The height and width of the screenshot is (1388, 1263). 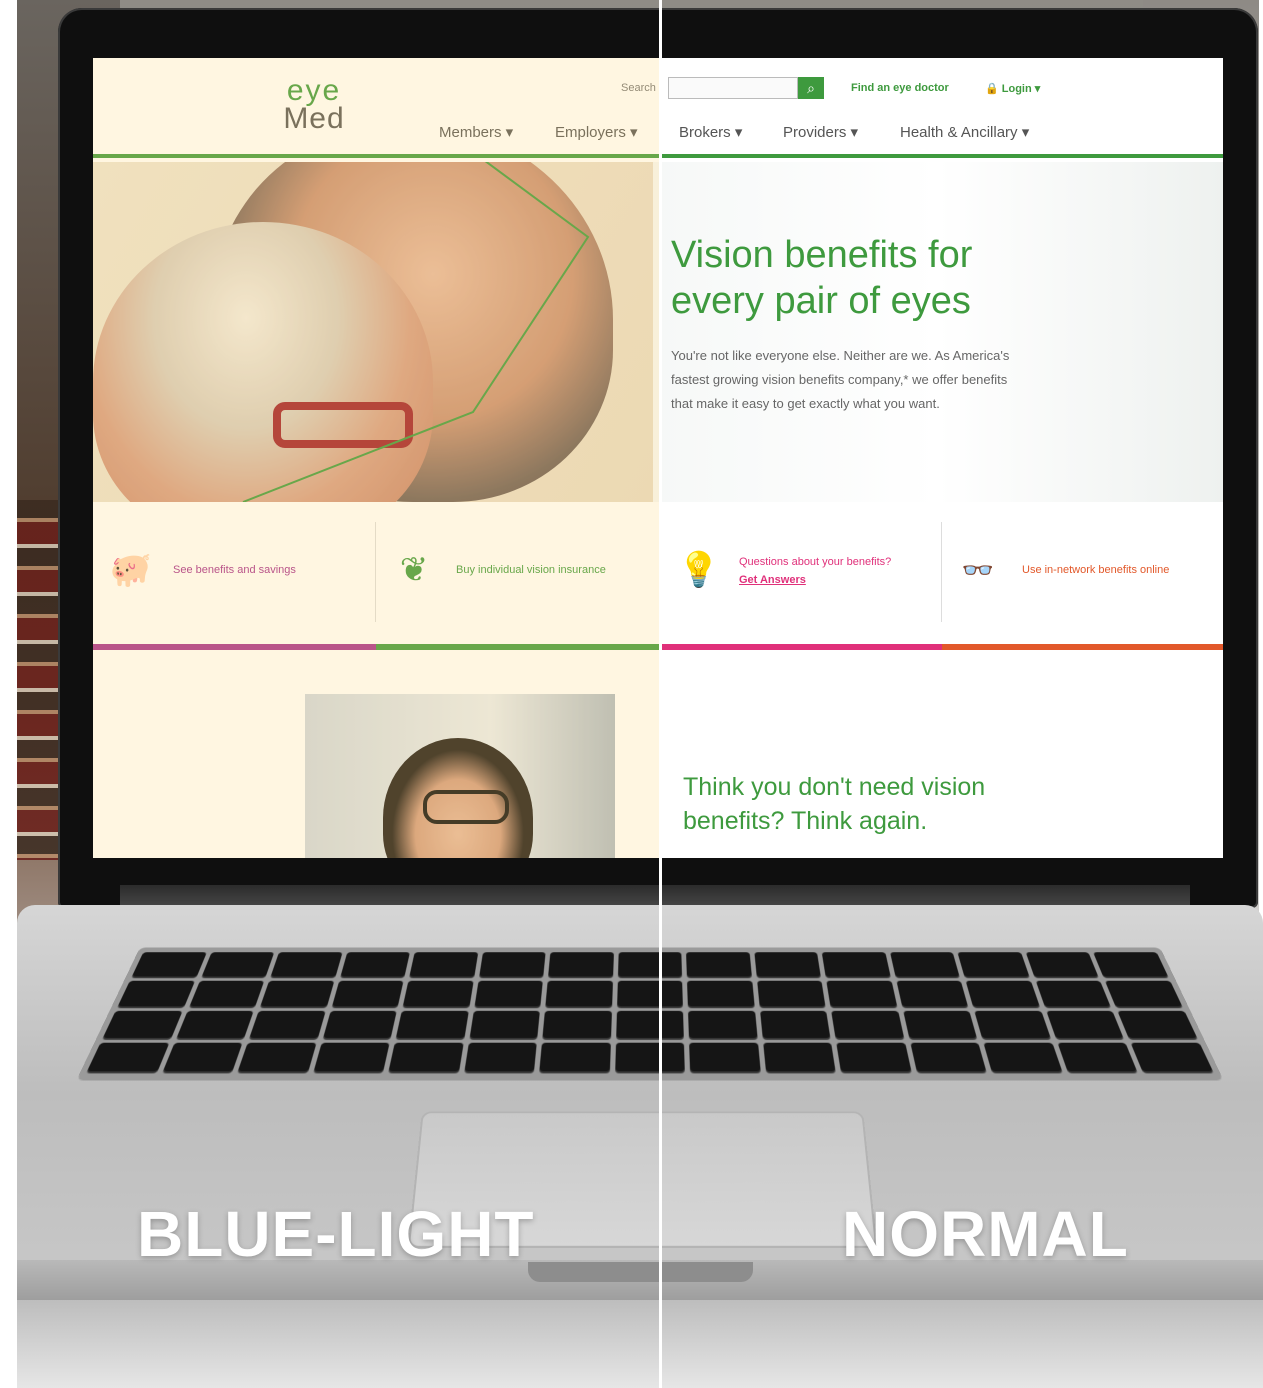 I want to click on feature-benefits-savings: 🐖 See benefits and savings, so click(x=234, y=576).